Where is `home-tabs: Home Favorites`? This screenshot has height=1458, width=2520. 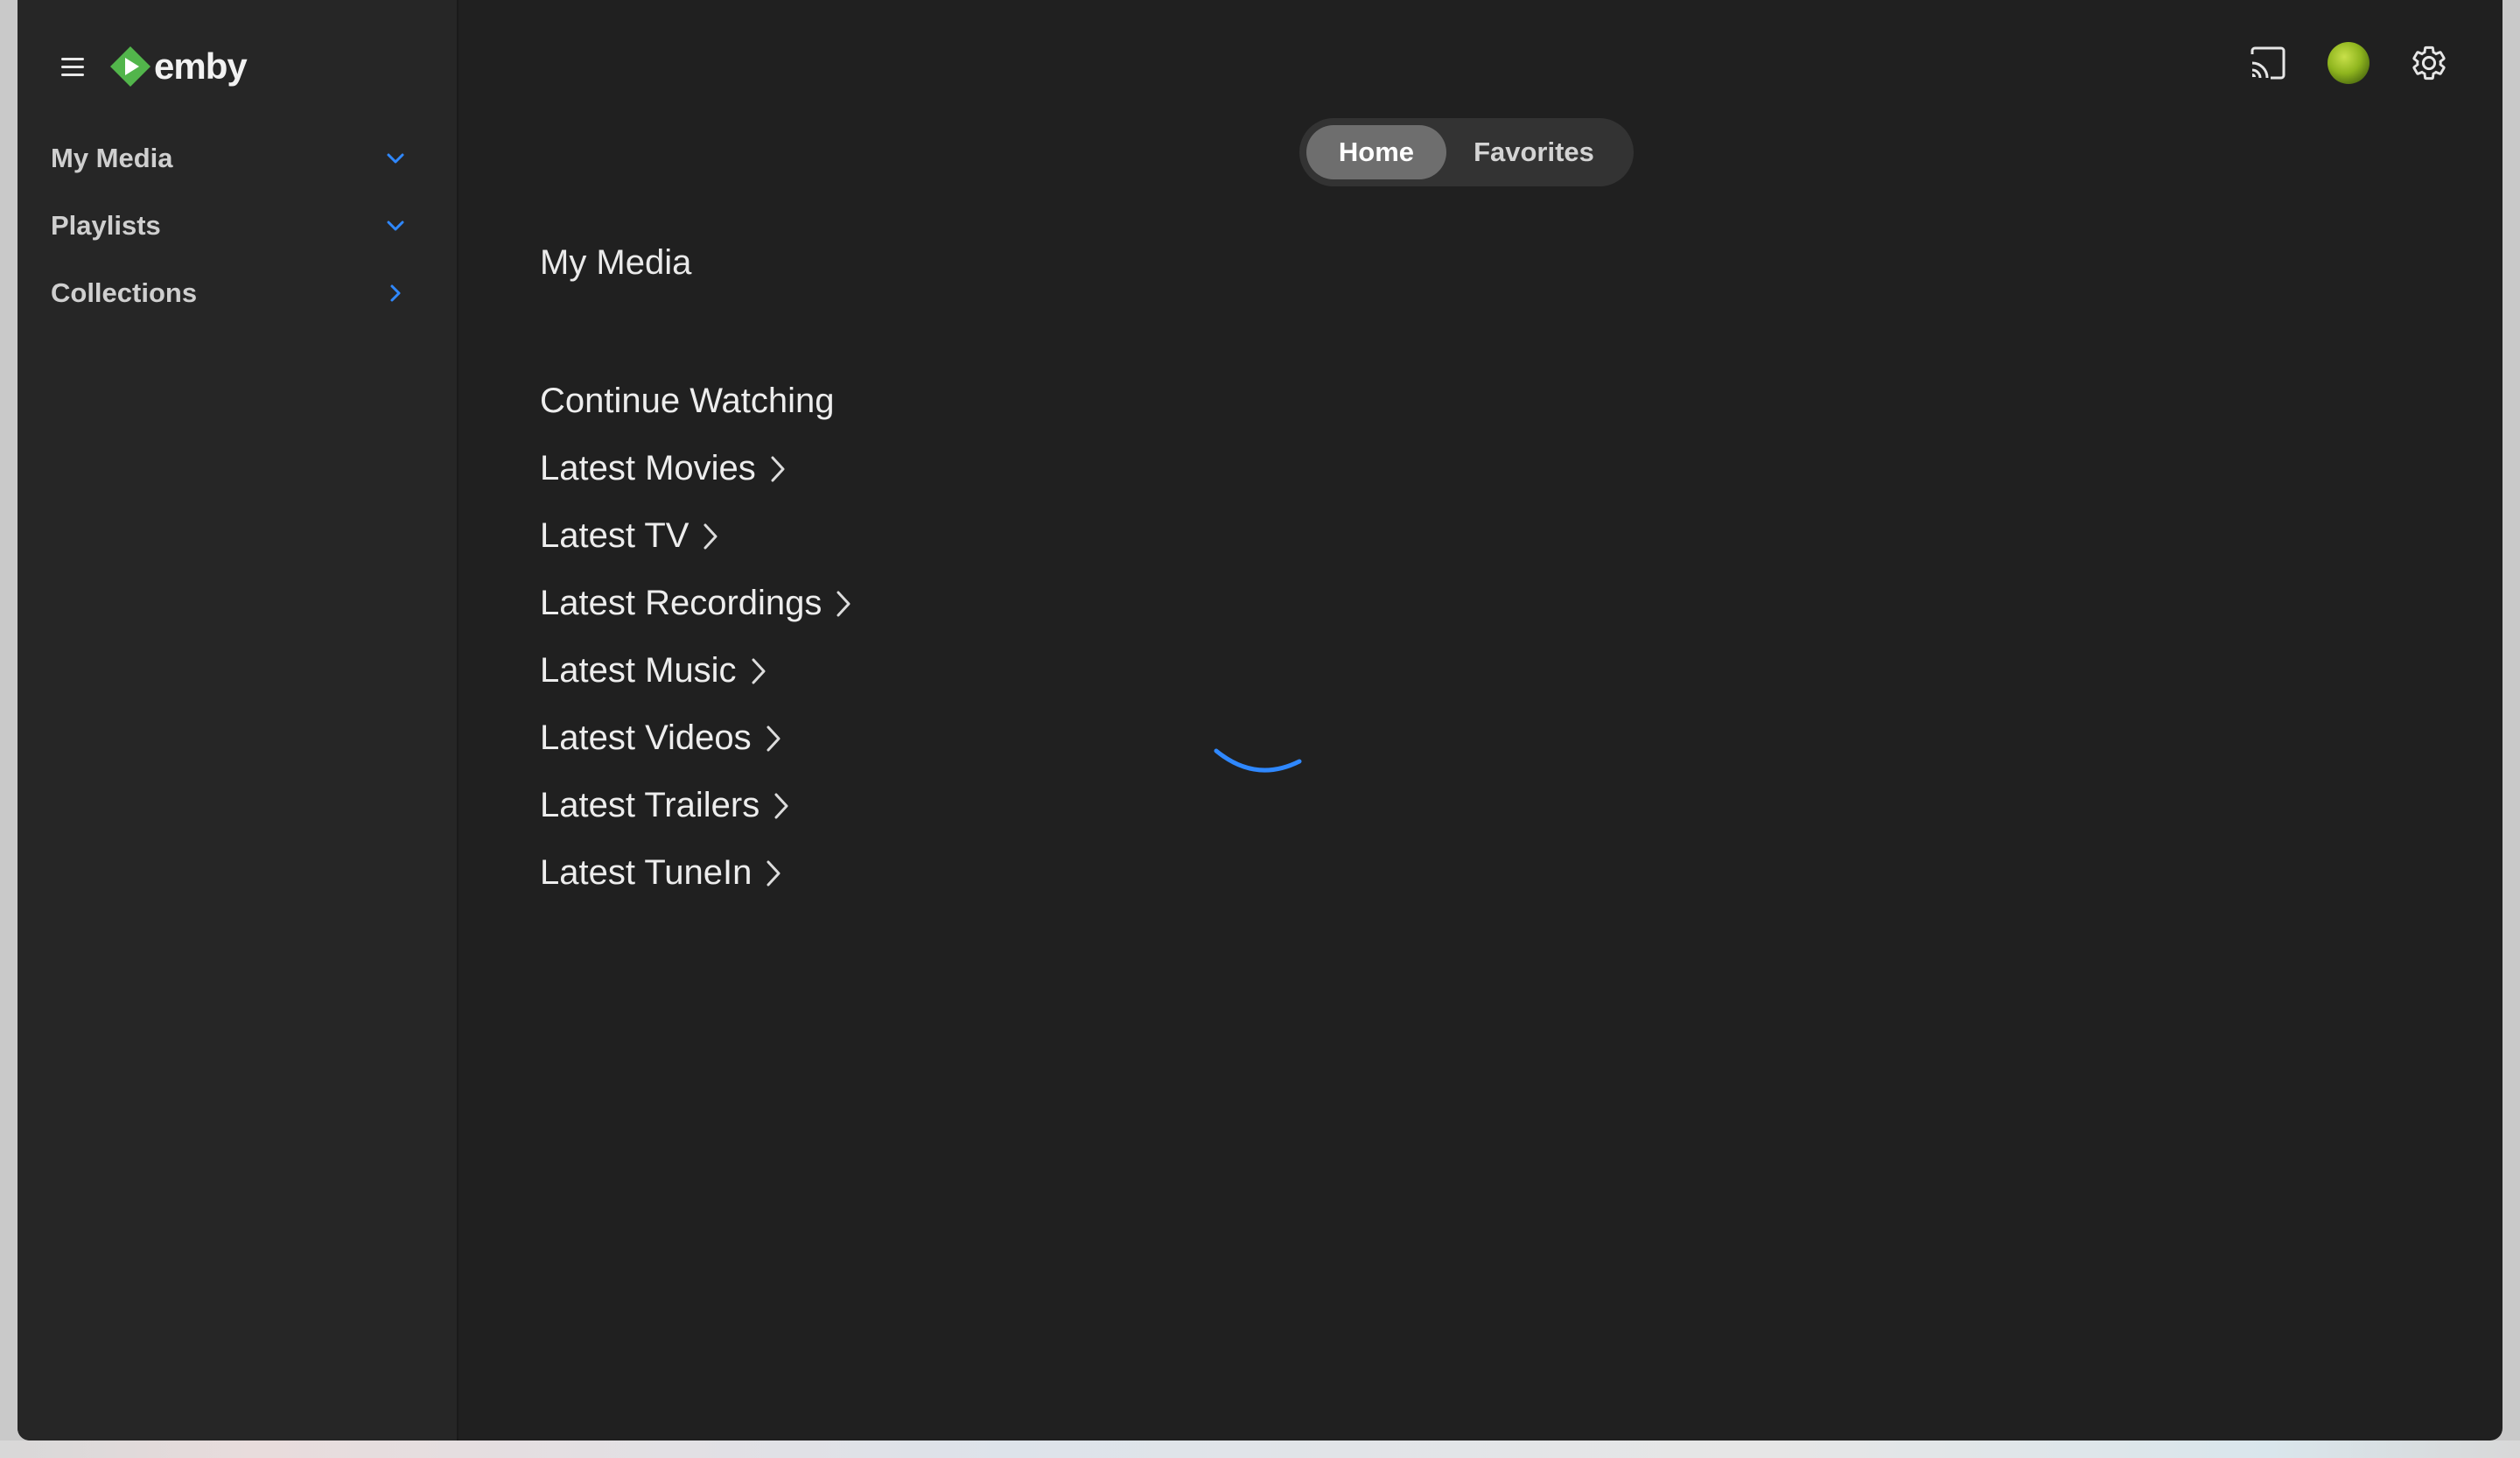
home-tabs: Home Favorites is located at coordinates (1466, 152).